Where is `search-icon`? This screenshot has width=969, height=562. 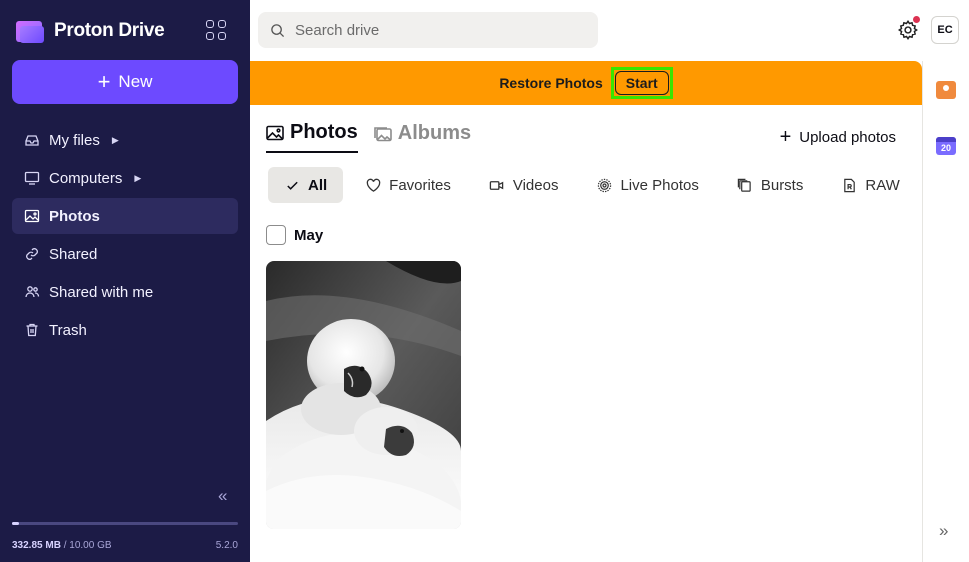 search-icon is located at coordinates (278, 30).